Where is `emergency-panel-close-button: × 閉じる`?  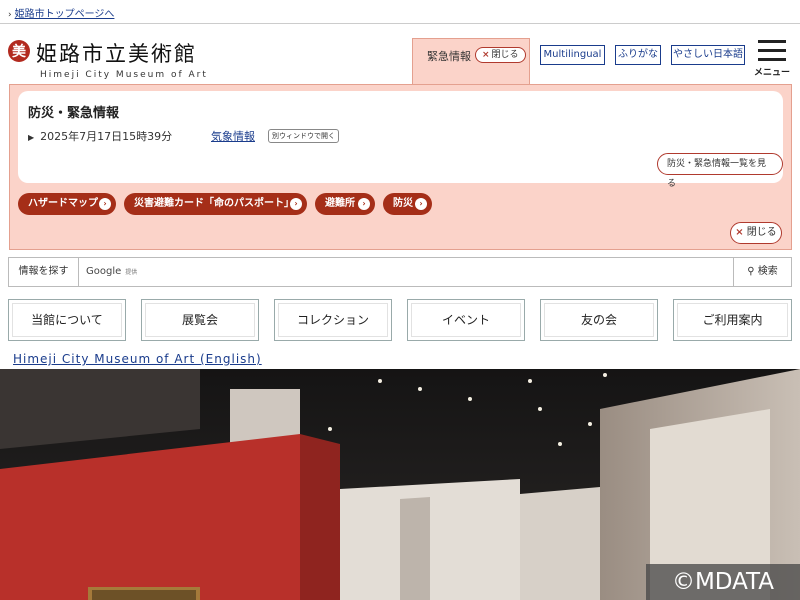 emergency-panel-close-button: × 閉じる is located at coordinates (756, 233).